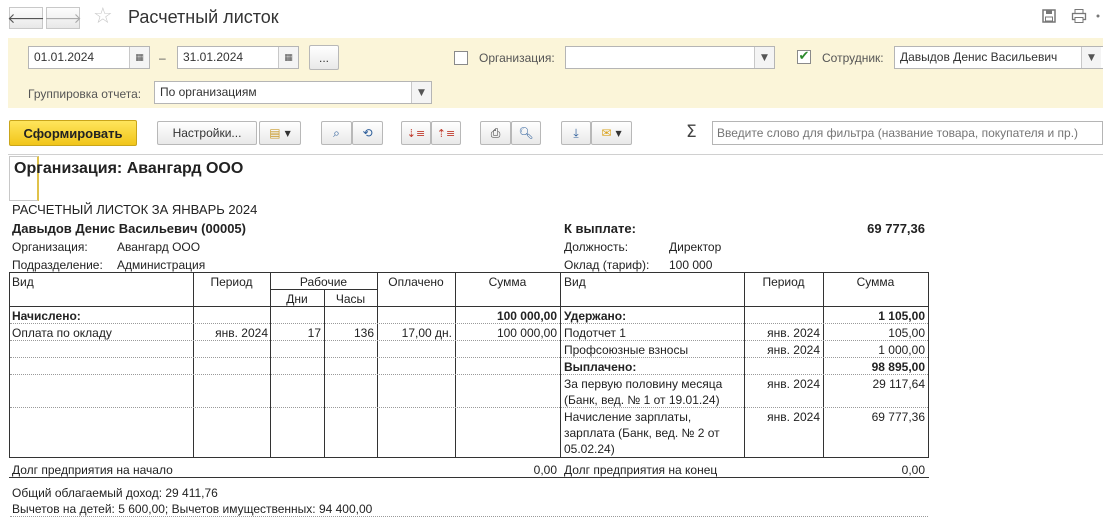 The width and height of the screenshot is (1103, 518). I want to click on printer-icon: ⎙, so click(495, 132).